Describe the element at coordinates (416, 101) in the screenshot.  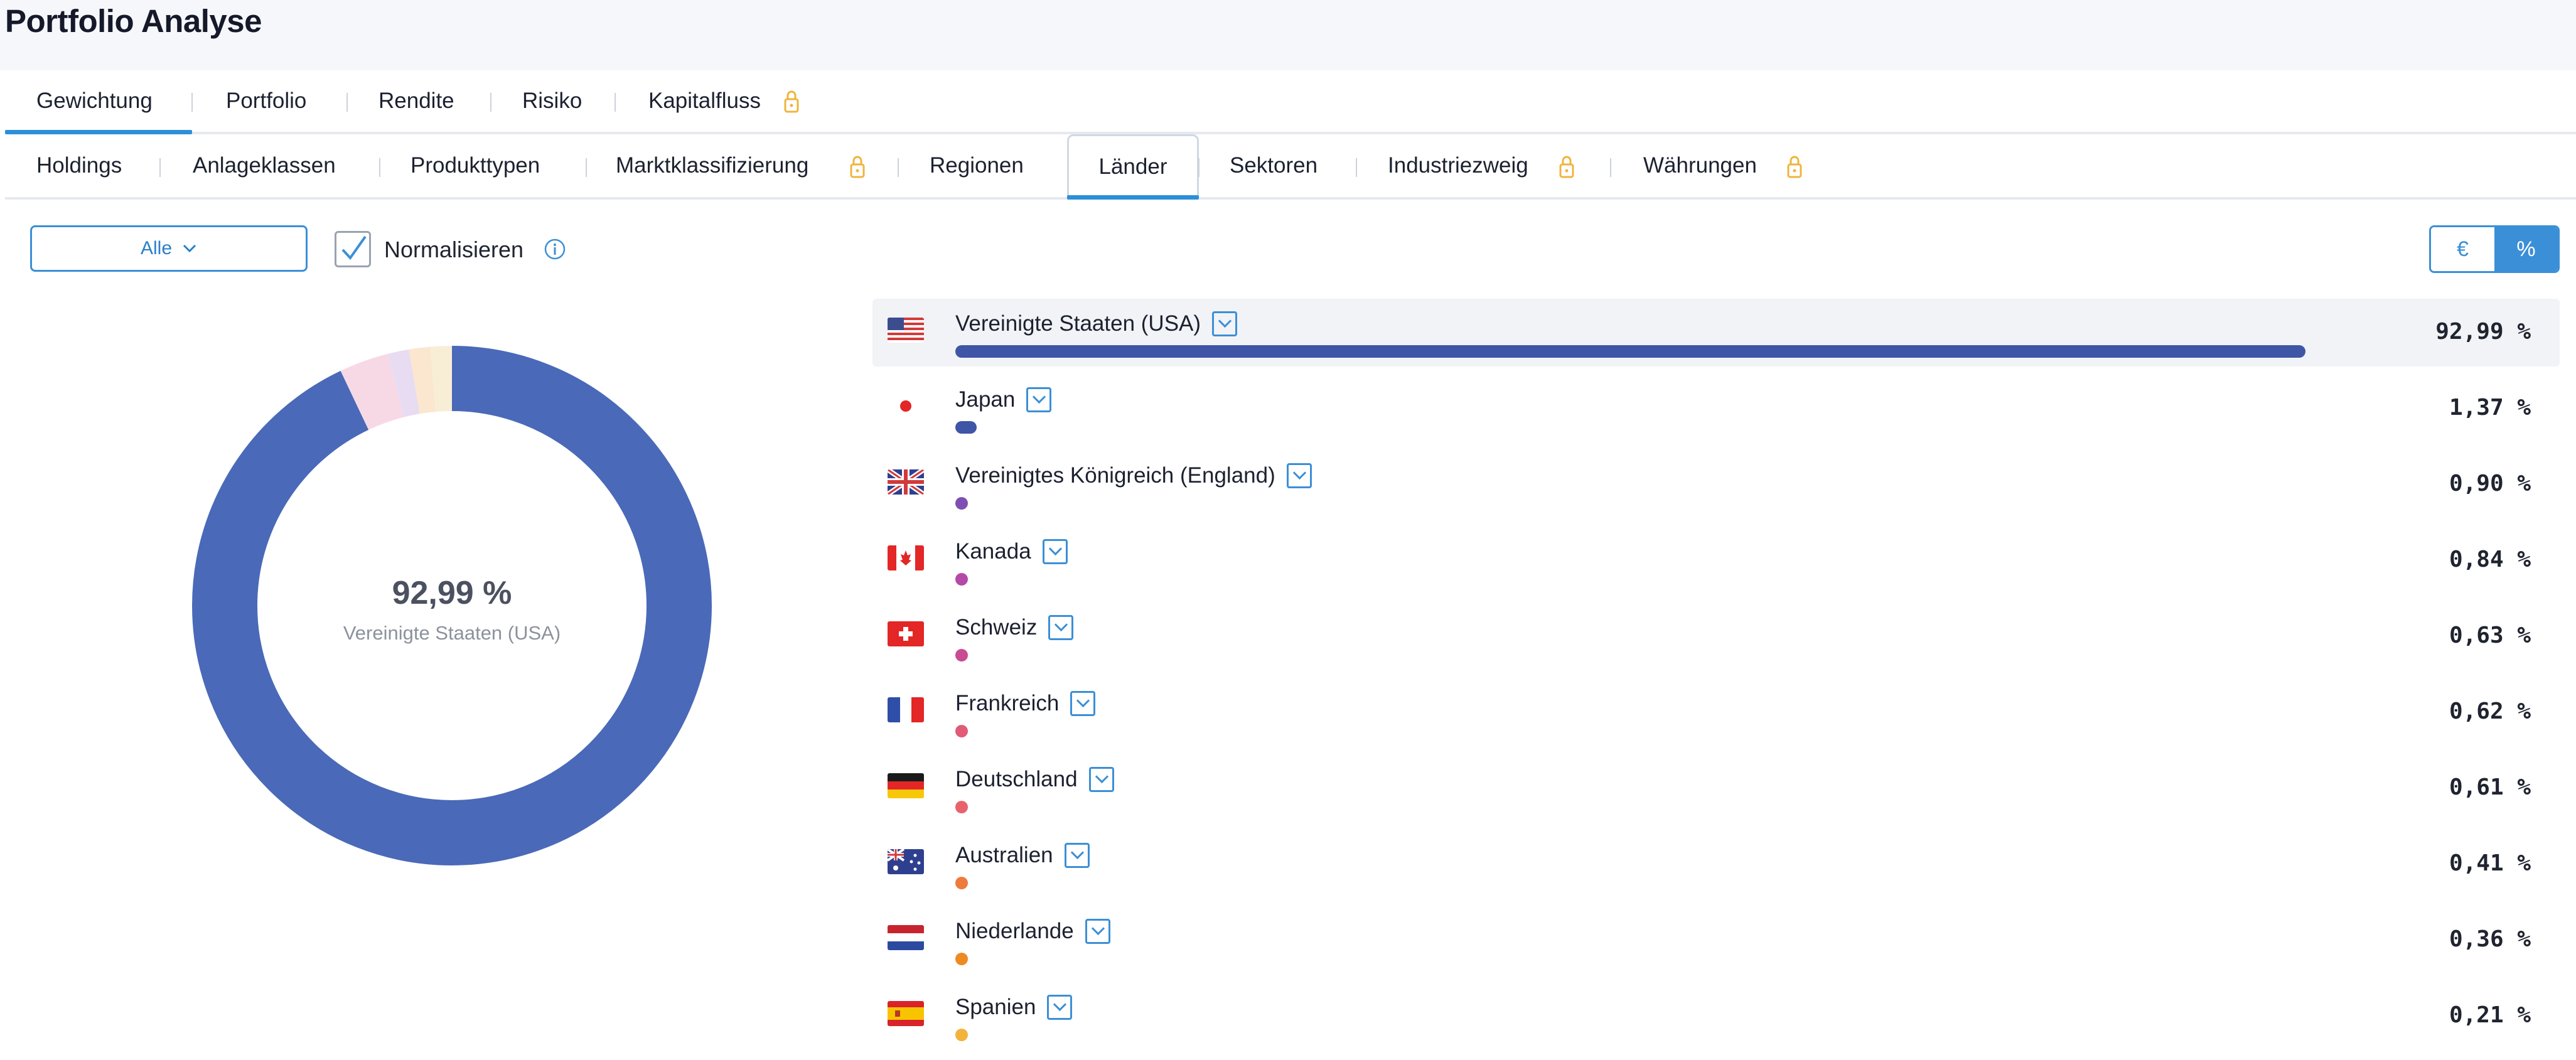
I see `tab-rendite: Rendite` at that location.